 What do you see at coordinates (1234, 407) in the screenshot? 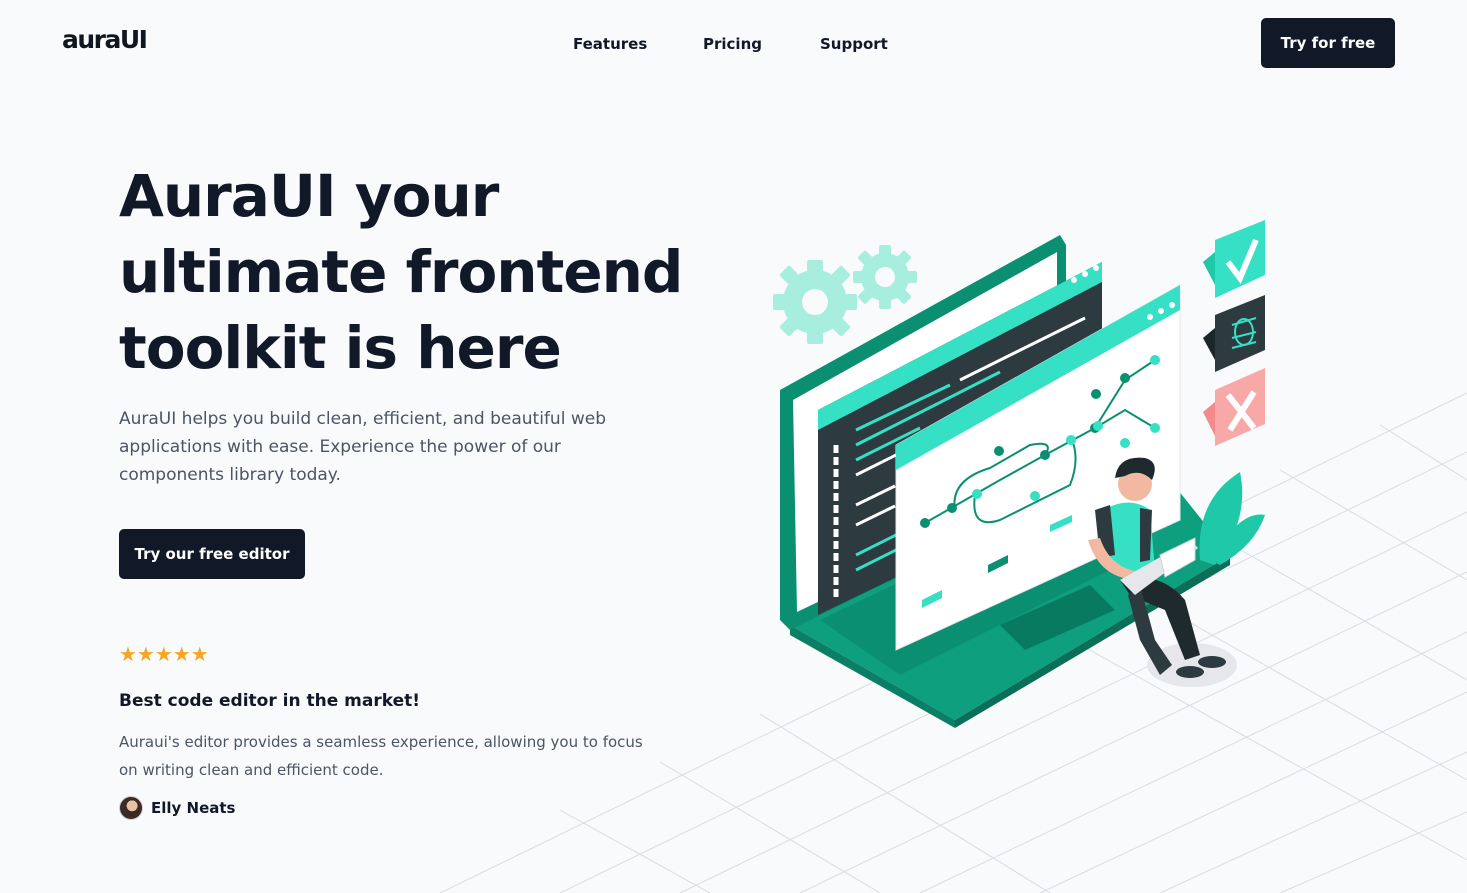
I see `close-icon` at bounding box center [1234, 407].